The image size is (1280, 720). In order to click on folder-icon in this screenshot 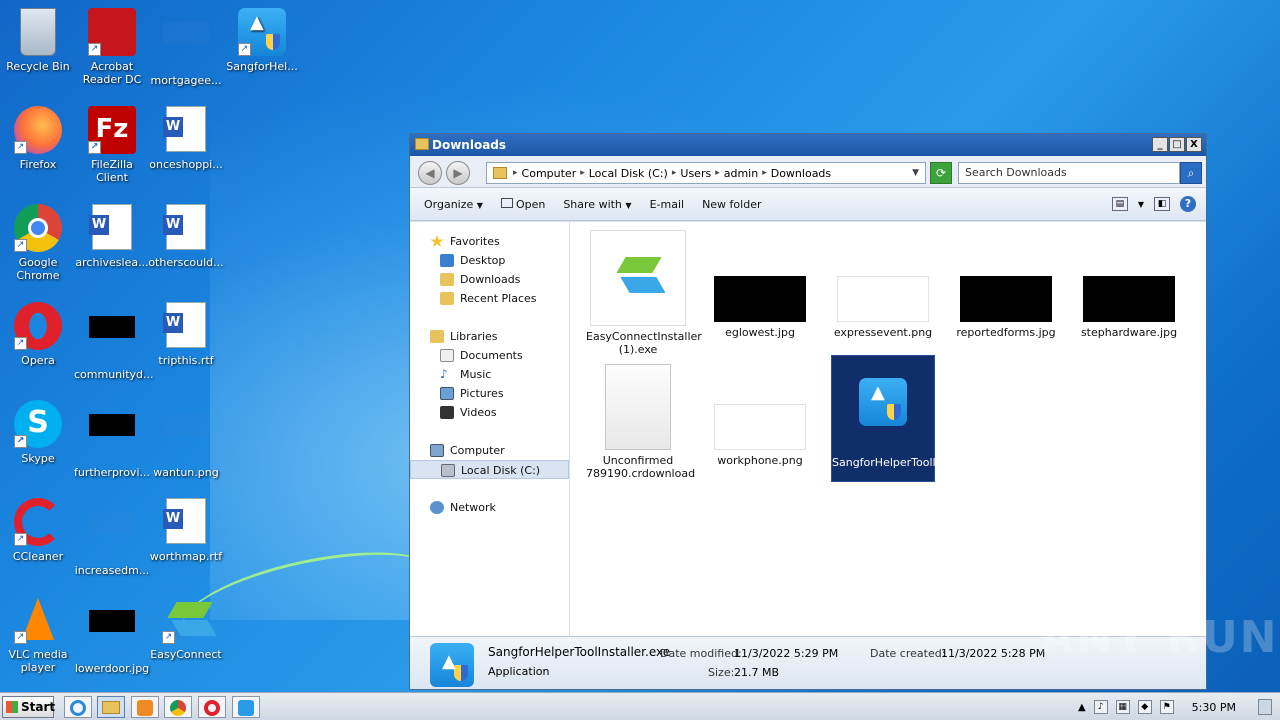, I will do `click(111, 707)`.